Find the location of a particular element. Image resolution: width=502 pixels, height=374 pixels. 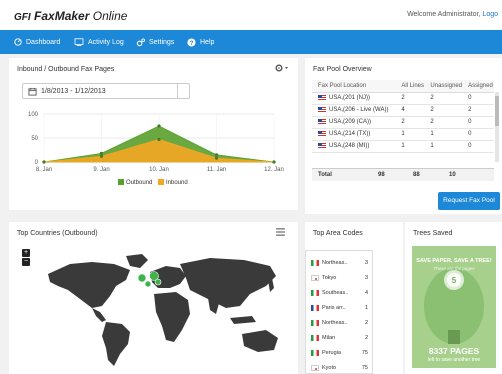

fax-pool-location: USA,(206 - Live (WA)) is located at coordinates (354, 110).